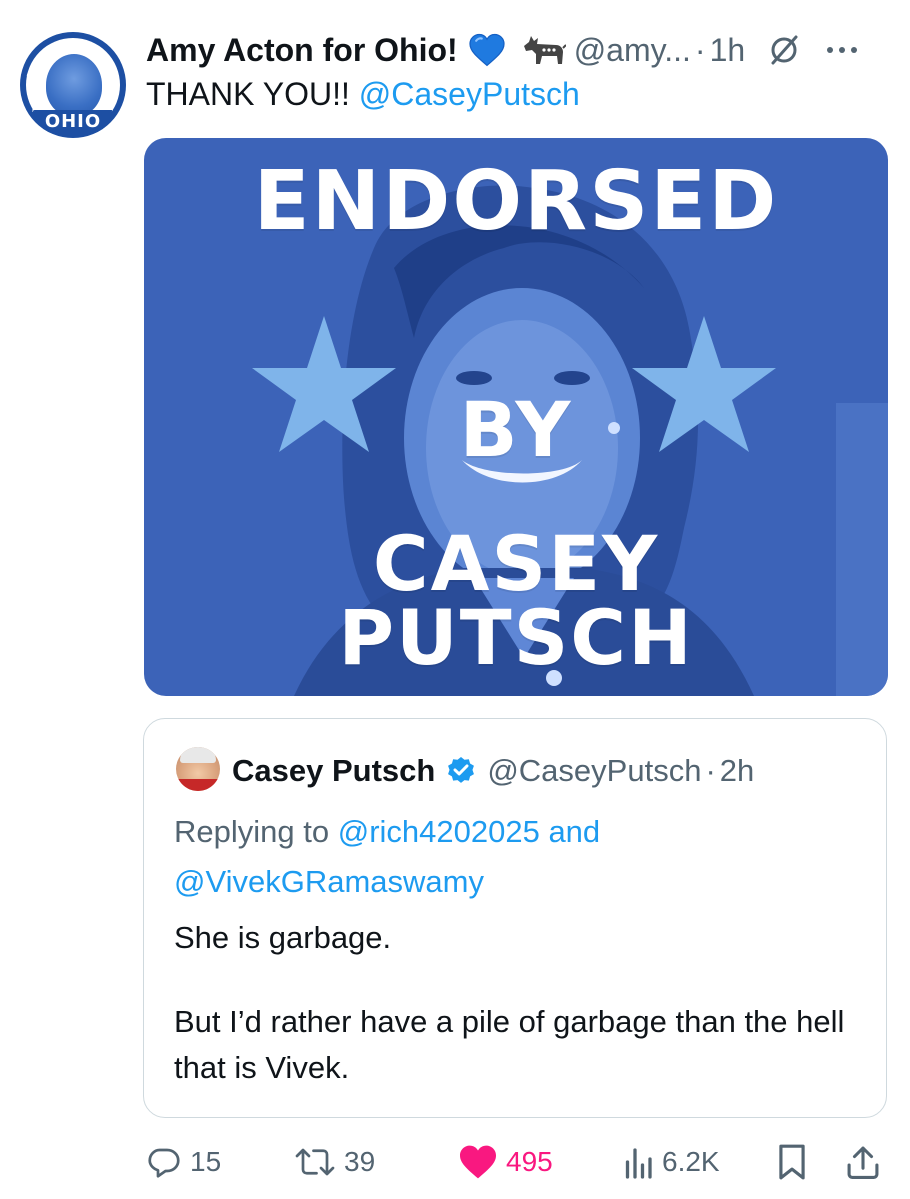 The width and height of the screenshot is (910, 1199). I want to click on blue-heart-icon, so click(487, 50).